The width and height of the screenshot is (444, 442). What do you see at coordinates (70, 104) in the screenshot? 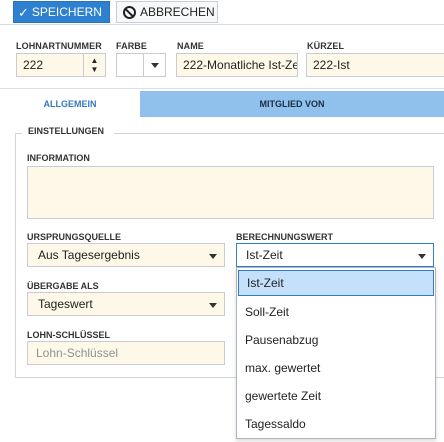
I see `tab-general: ALLGEMEIN` at bounding box center [70, 104].